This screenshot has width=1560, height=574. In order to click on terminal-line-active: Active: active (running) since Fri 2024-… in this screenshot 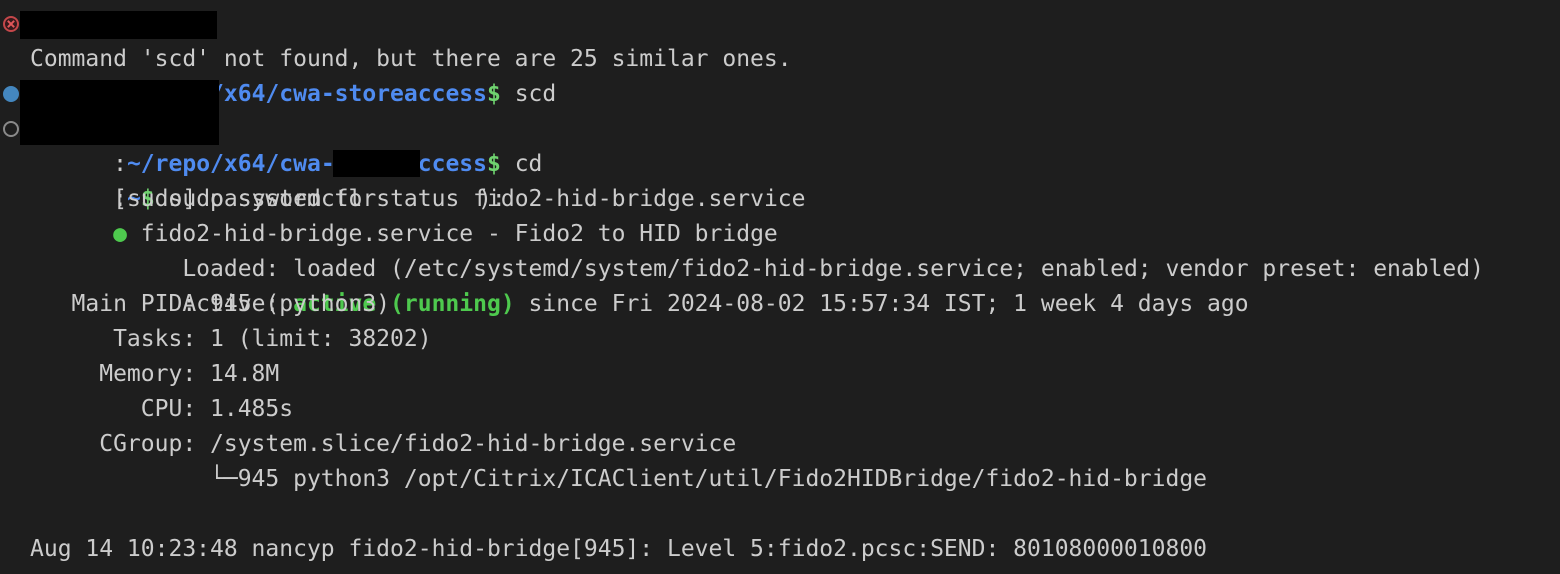, I will do `click(780, 284)`.